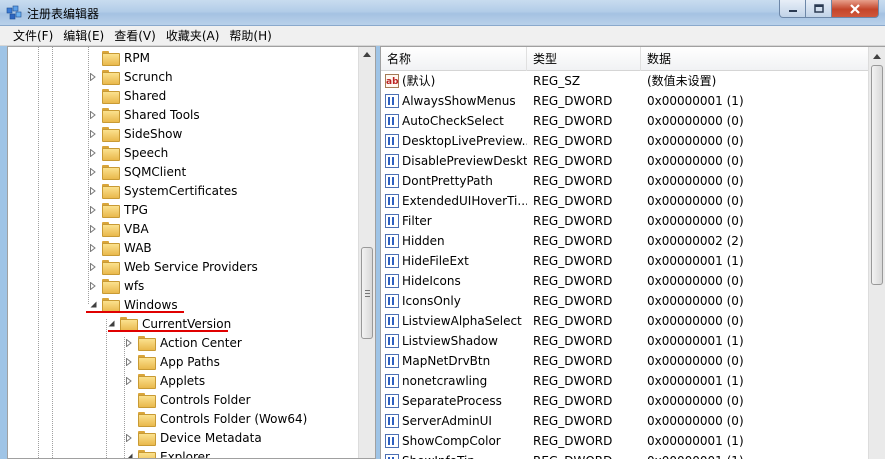 Image resolution: width=885 pixels, height=459 pixels. Describe the element at coordinates (625, 241) in the screenshot. I see `value-row: Hidden REG_DWORD 0x00000002 (2)` at that location.